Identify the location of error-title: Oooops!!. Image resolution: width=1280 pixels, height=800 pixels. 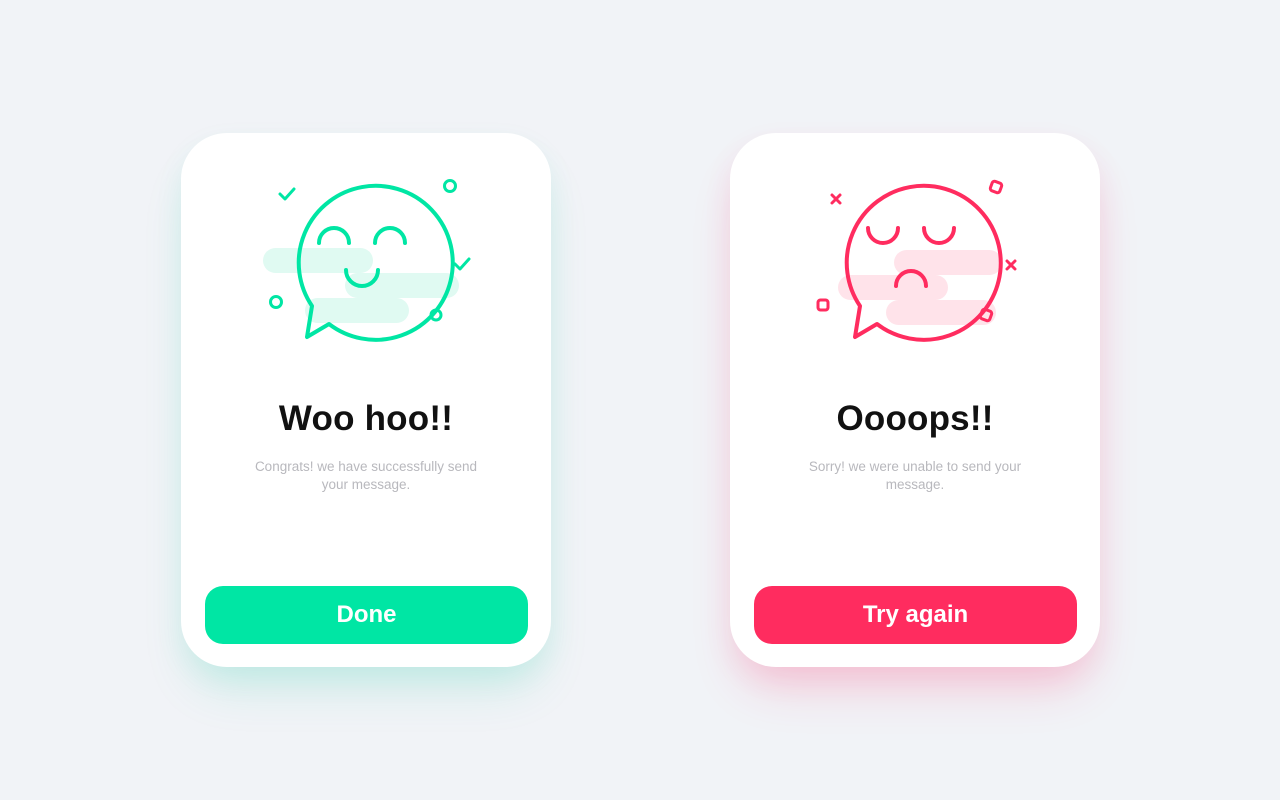
(915, 418).